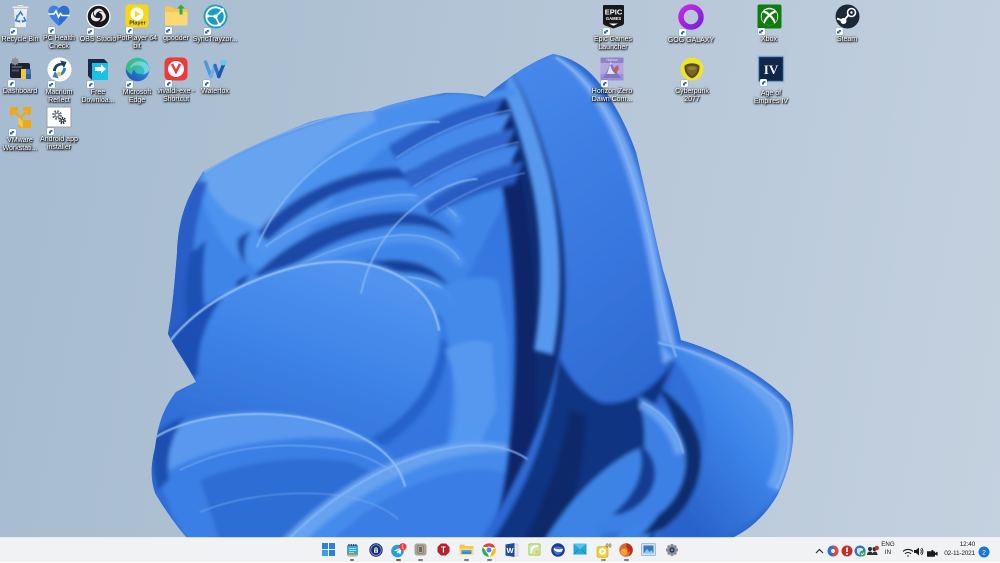 The image size is (1000, 563). Describe the element at coordinates (984, 552) in the screenshot. I see `svg-text: 2` at that location.